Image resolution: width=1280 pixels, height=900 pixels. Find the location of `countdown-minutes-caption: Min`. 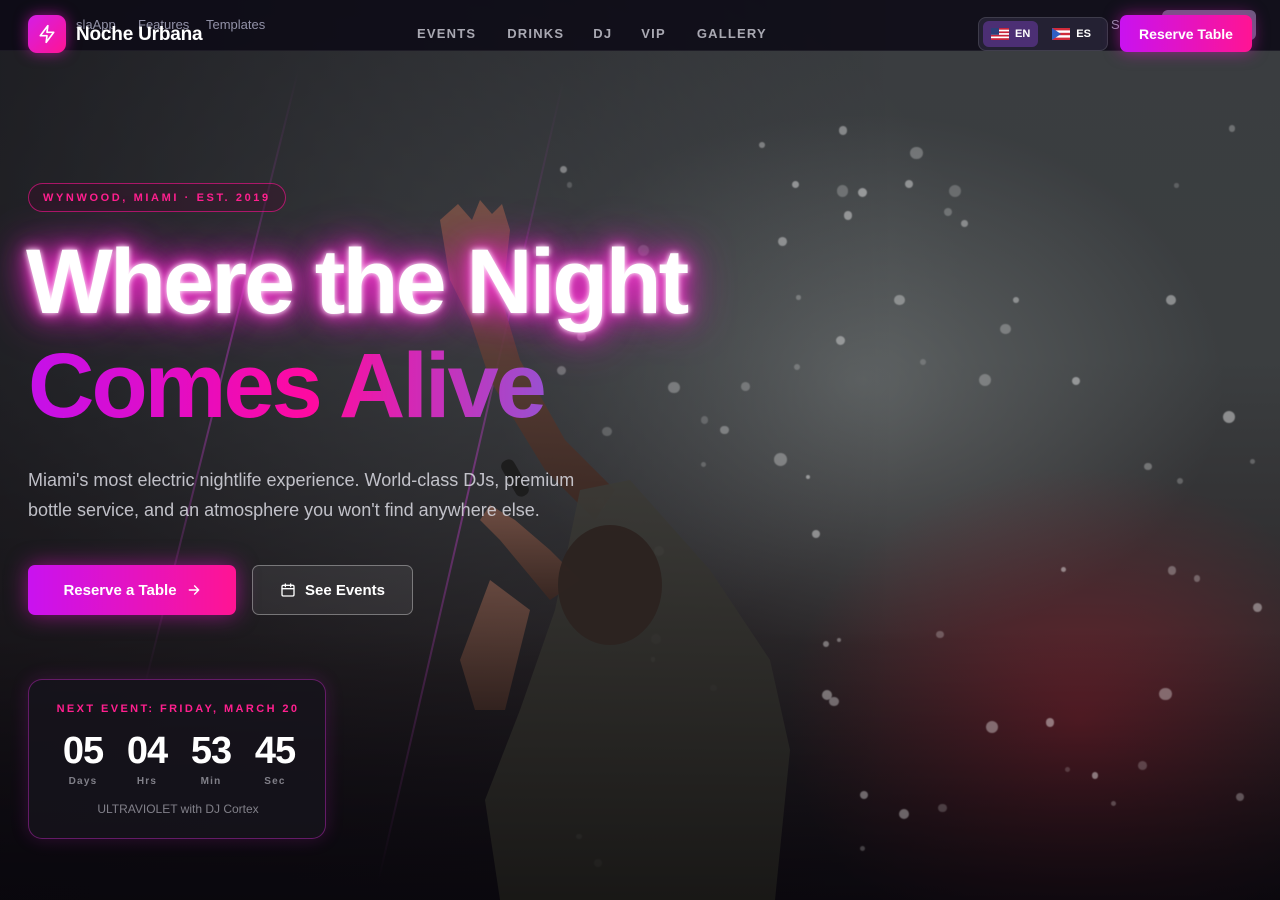

countdown-minutes-caption: Min is located at coordinates (211, 781).